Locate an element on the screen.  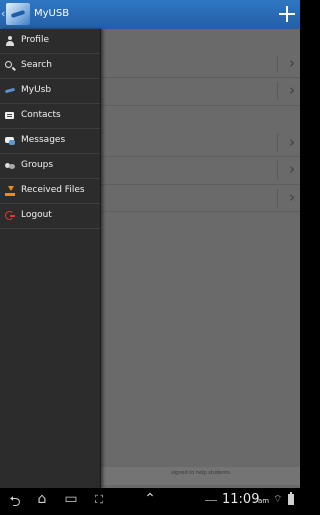
drawer-item-logout: Logout is located at coordinates (50, 216).